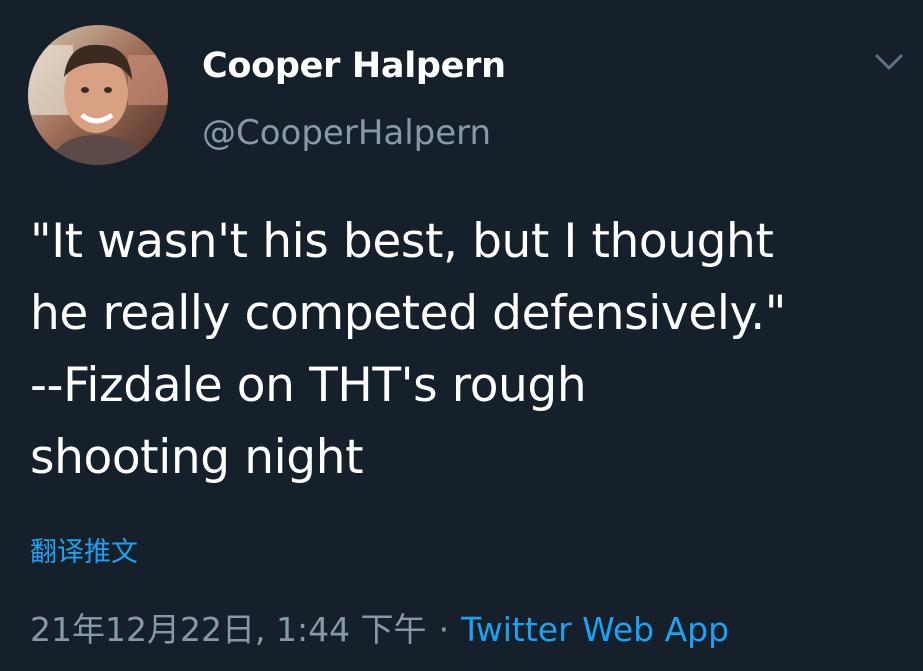 This screenshot has height=671, width=923. What do you see at coordinates (228, 629) in the screenshot?
I see `tweet-timestamp: 21年12月22日, 1:44 下午` at bounding box center [228, 629].